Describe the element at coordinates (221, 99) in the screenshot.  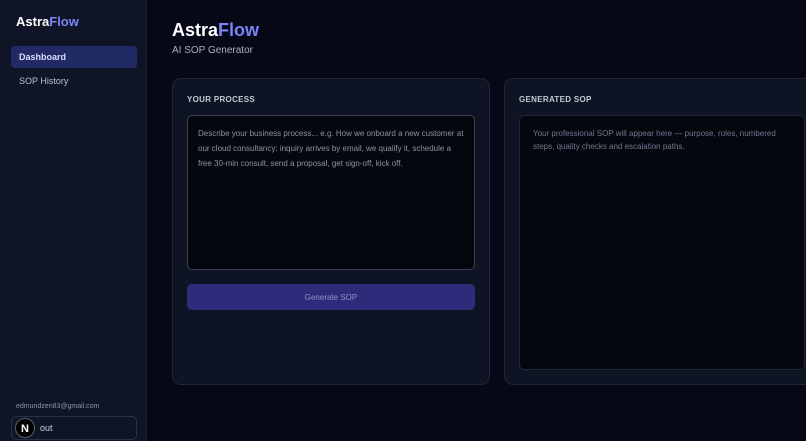
I see `process-heading: YOUR PROCESS` at that location.